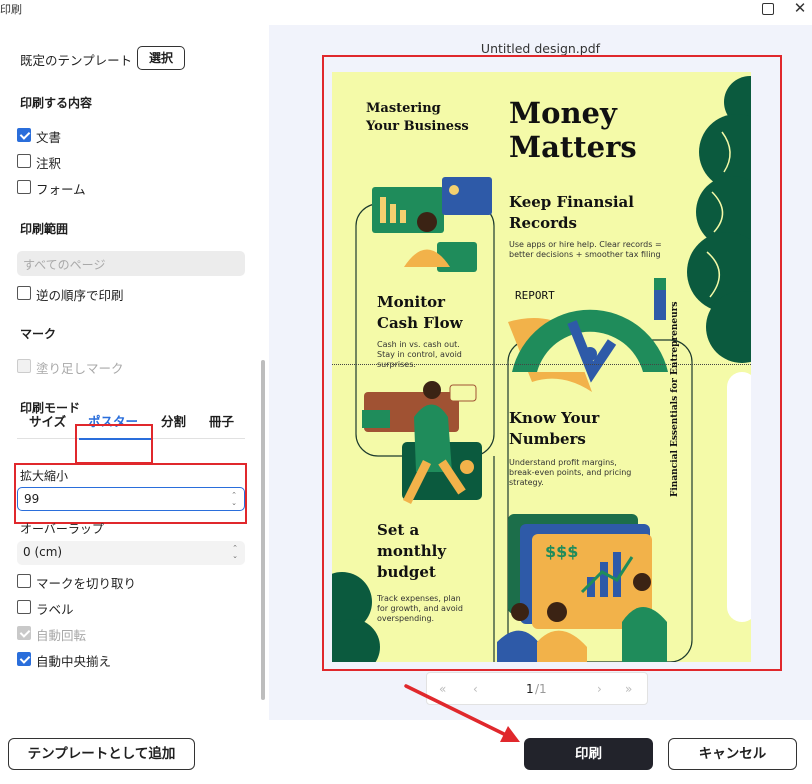 Image resolution: width=812 pixels, height=784 pixels. I want to click on overlap-label: オーバーラップ, so click(62, 529).